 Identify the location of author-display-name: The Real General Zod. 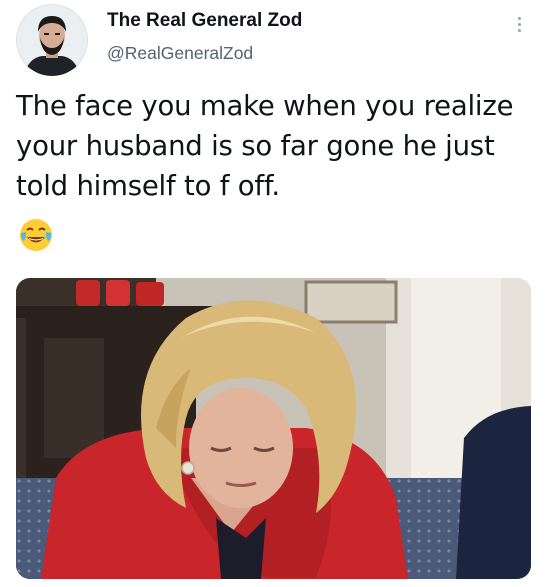
(204, 21).